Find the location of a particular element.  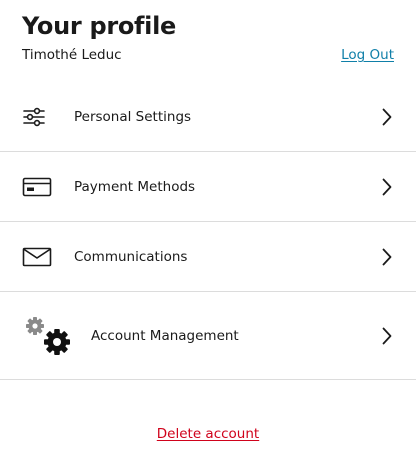

menu-item-label: Communications is located at coordinates (131, 256).